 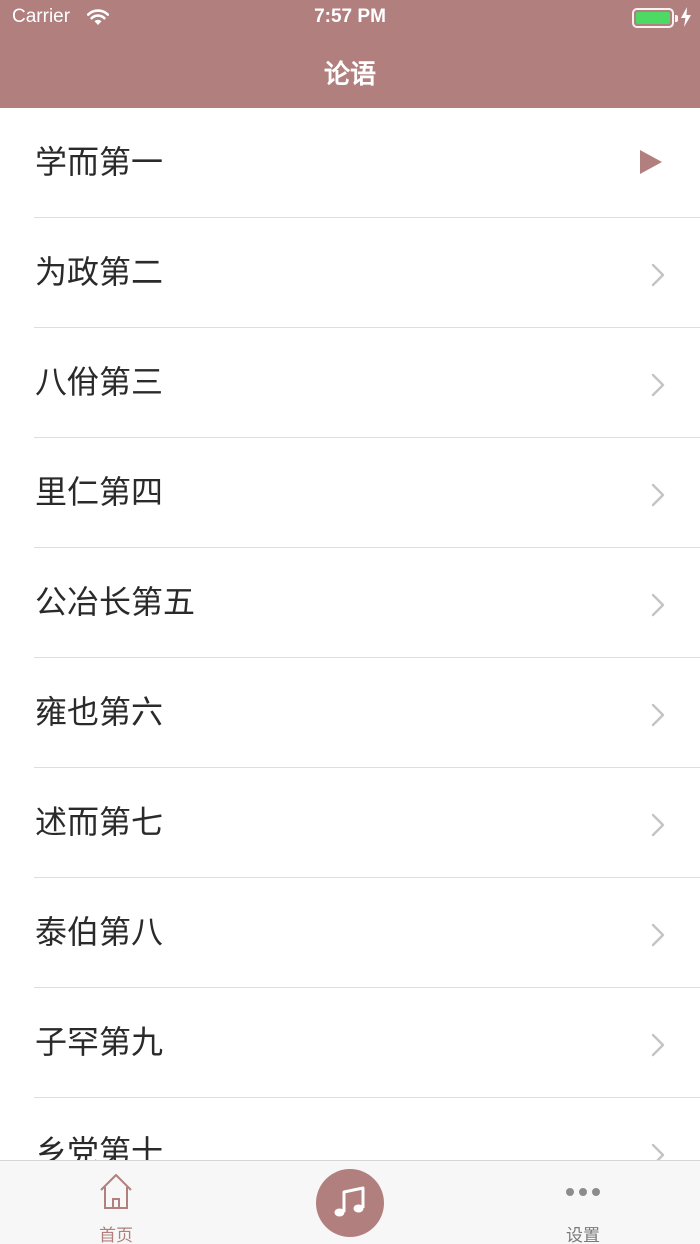 What do you see at coordinates (99, 932) in the screenshot?
I see `chapter-label: 泰伯第八` at bounding box center [99, 932].